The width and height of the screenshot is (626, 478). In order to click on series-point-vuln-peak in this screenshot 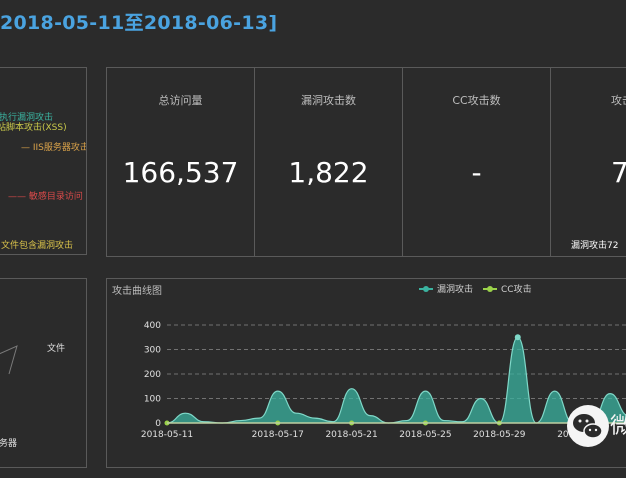, I will do `click(517, 337)`.